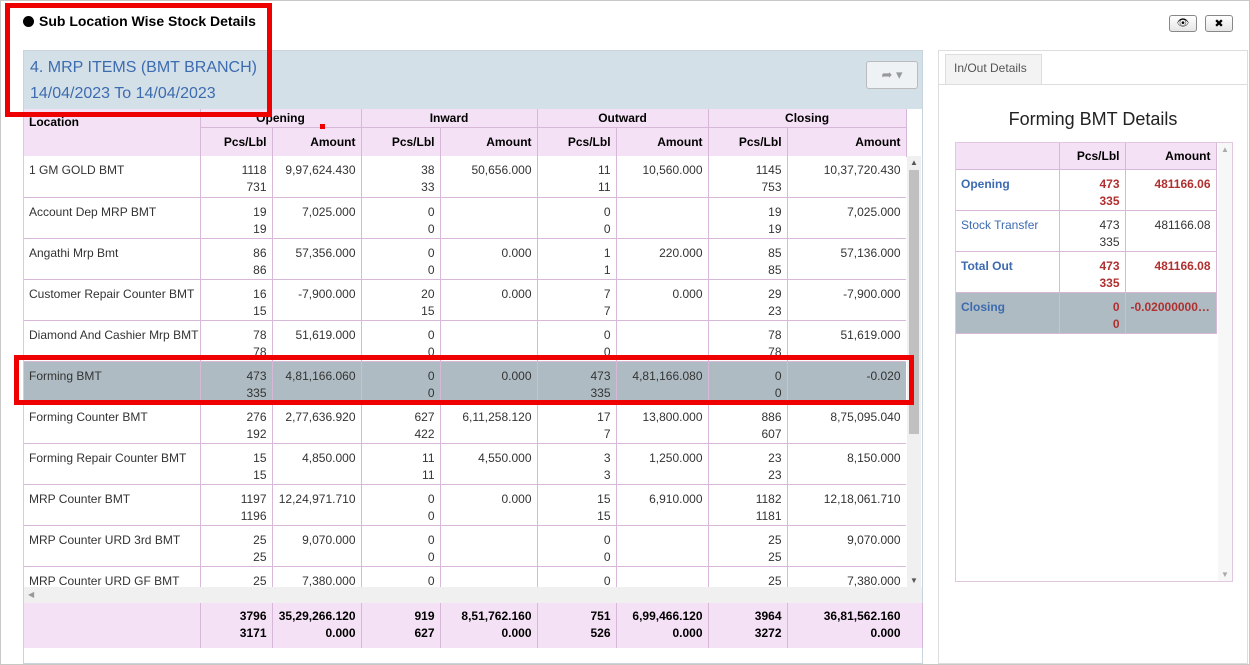  What do you see at coordinates (489, 177) in the screenshot?
I see `inward-amount-cell: 50,656.000` at bounding box center [489, 177].